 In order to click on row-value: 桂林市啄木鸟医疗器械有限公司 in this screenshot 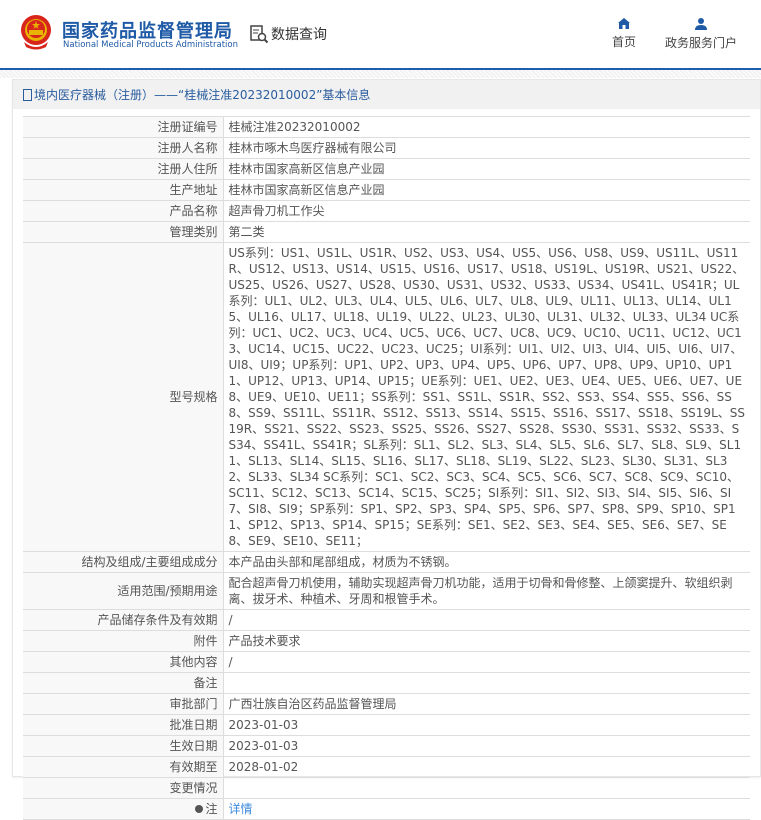, I will do `click(486, 148)`.